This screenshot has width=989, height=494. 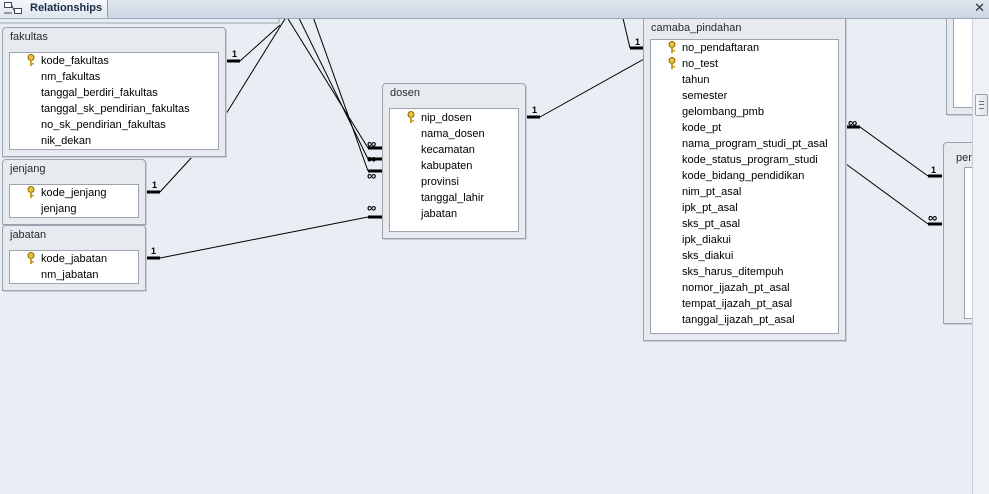 What do you see at coordinates (981, 105) in the screenshot?
I see `scrollbar-thumb` at bounding box center [981, 105].